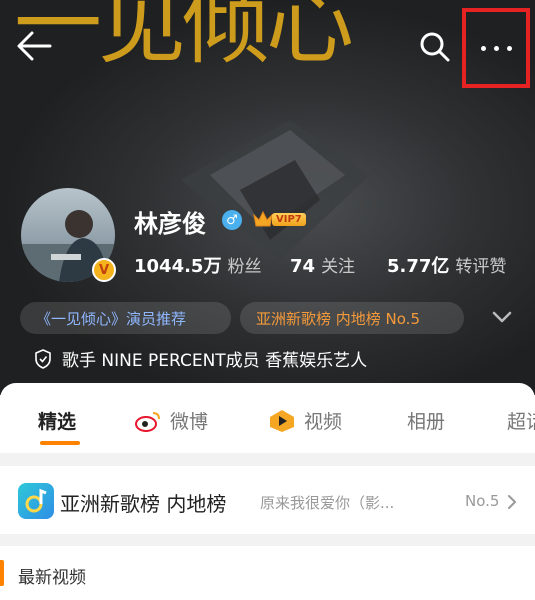 The height and width of the screenshot is (600, 535). I want to click on followers-stat: 1044.5万 粉丝, so click(197, 265).